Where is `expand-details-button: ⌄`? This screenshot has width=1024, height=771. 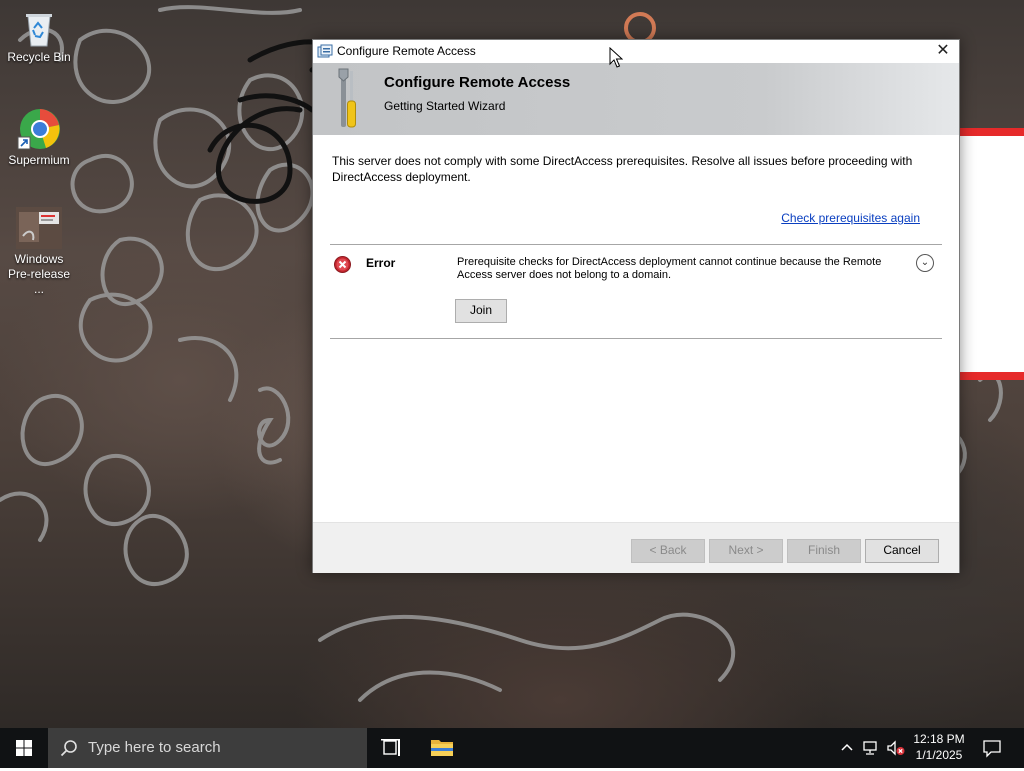 expand-details-button: ⌄ is located at coordinates (925, 263).